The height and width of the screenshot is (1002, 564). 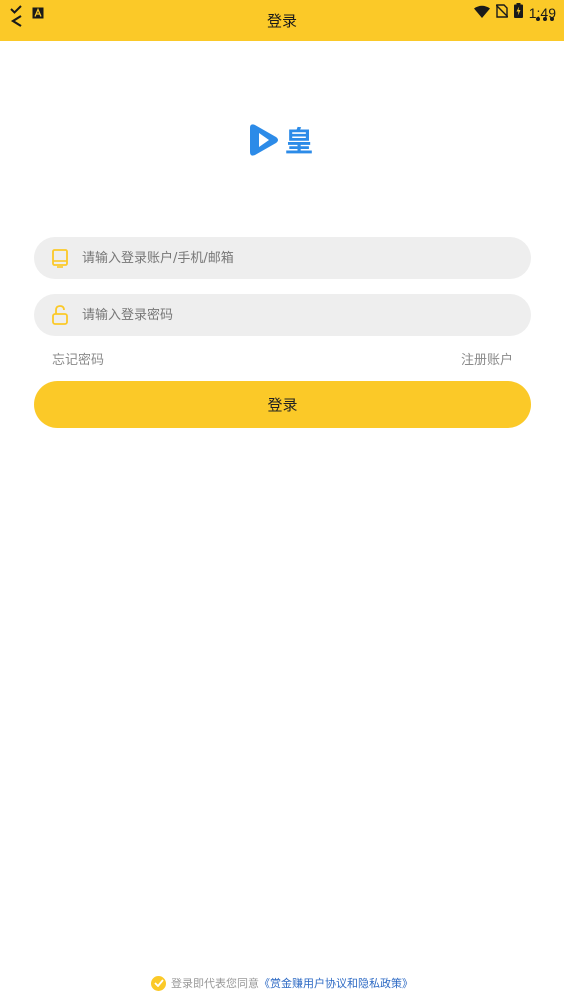 I want to click on account-input, so click(x=292, y=258).